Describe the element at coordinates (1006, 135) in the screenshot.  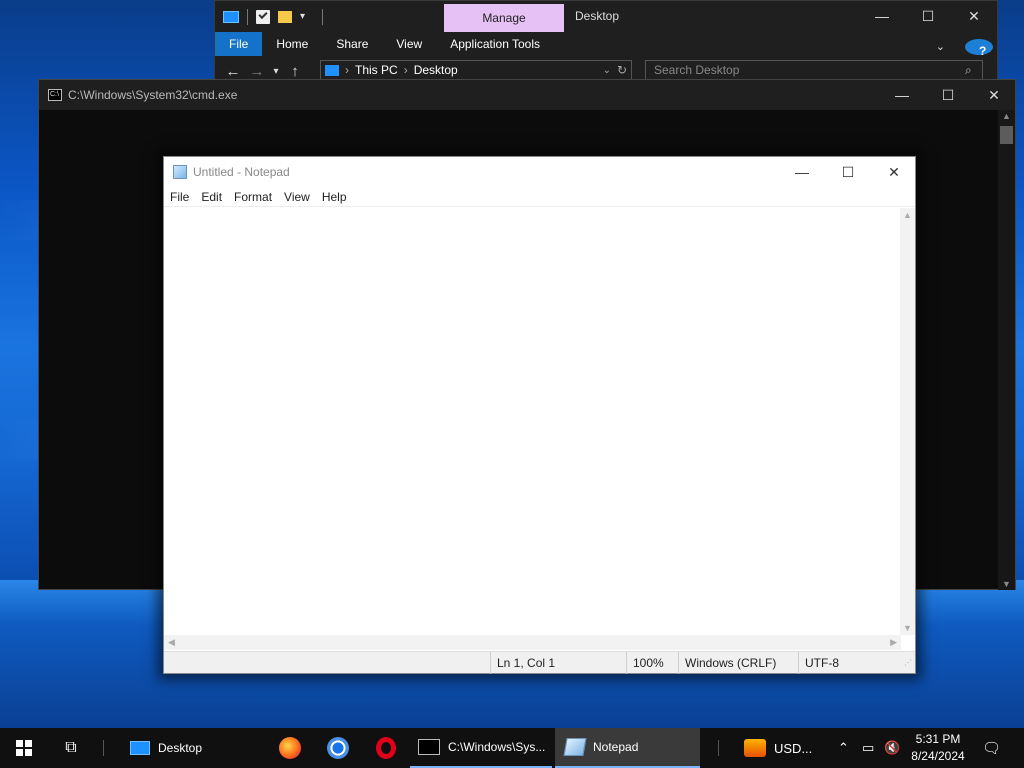
I see `scroll-thumb` at that location.